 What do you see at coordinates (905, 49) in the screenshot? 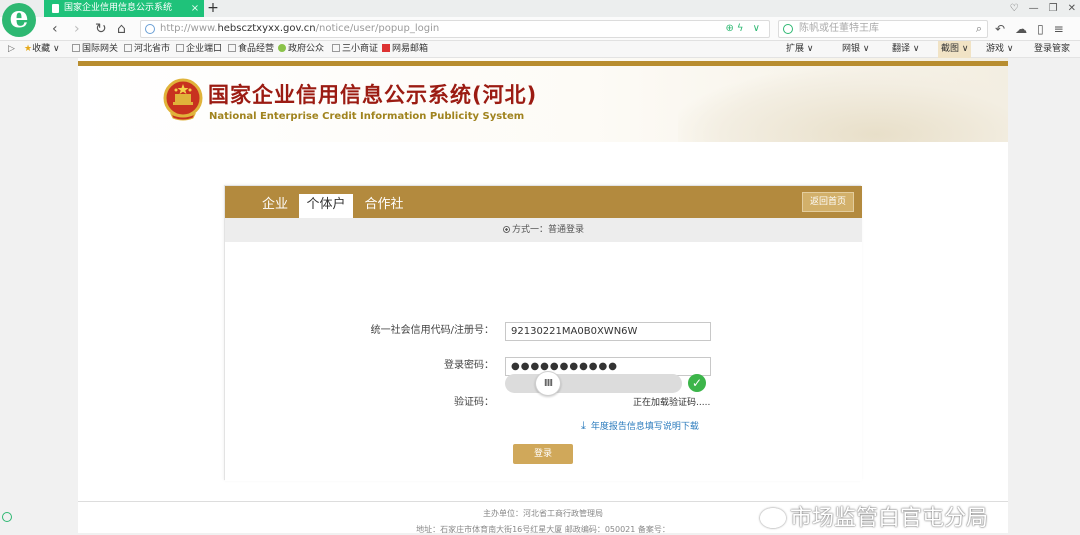
I see `translate-button: 翻译 ∨` at bounding box center [905, 49].